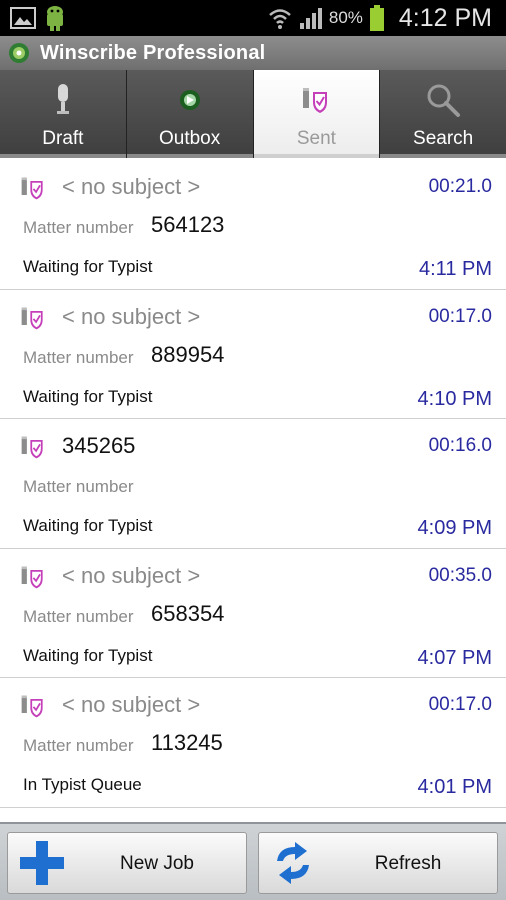 Image resolution: width=506 pixels, height=900 pixels. I want to click on tab-label: Search, so click(443, 138).